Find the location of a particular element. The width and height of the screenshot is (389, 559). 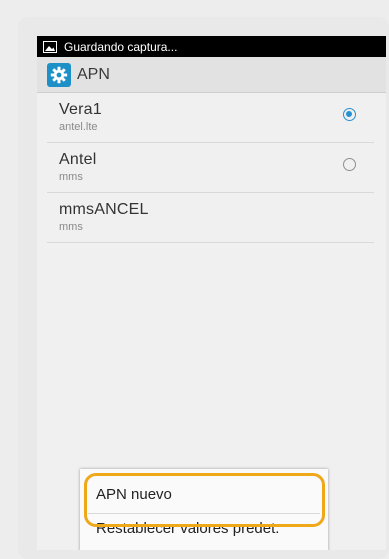

options-menu: APN nuevo Restablecer valores predet. is located at coordinates (204, 509).